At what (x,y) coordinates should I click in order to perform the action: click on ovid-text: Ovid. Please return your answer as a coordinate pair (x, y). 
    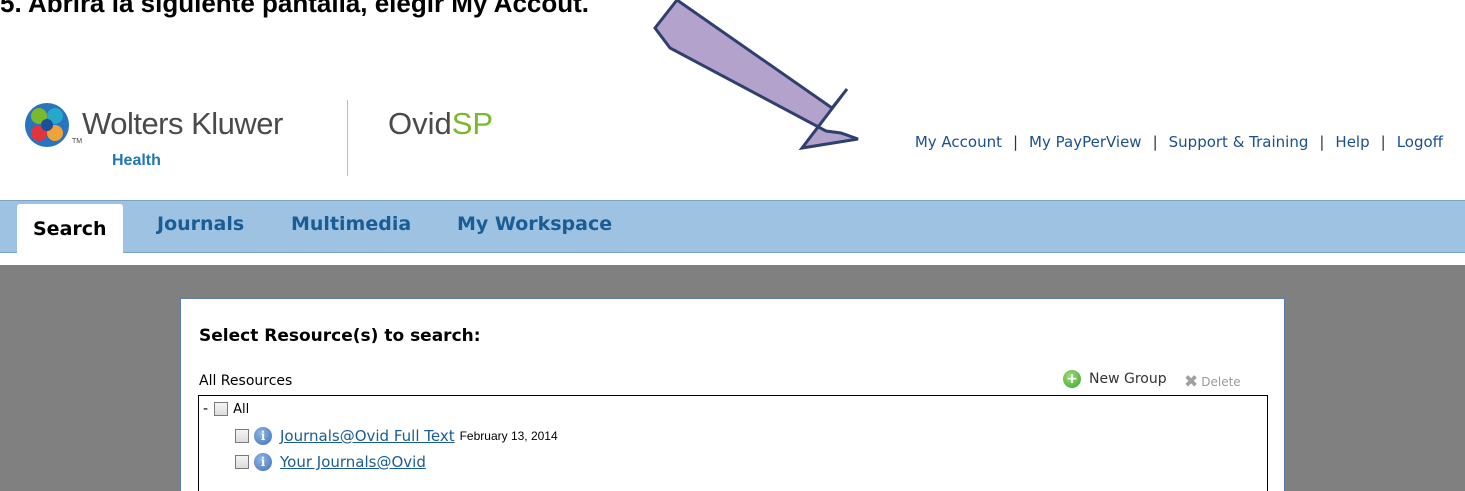
    Looking at the image, I should click on (420, 123).